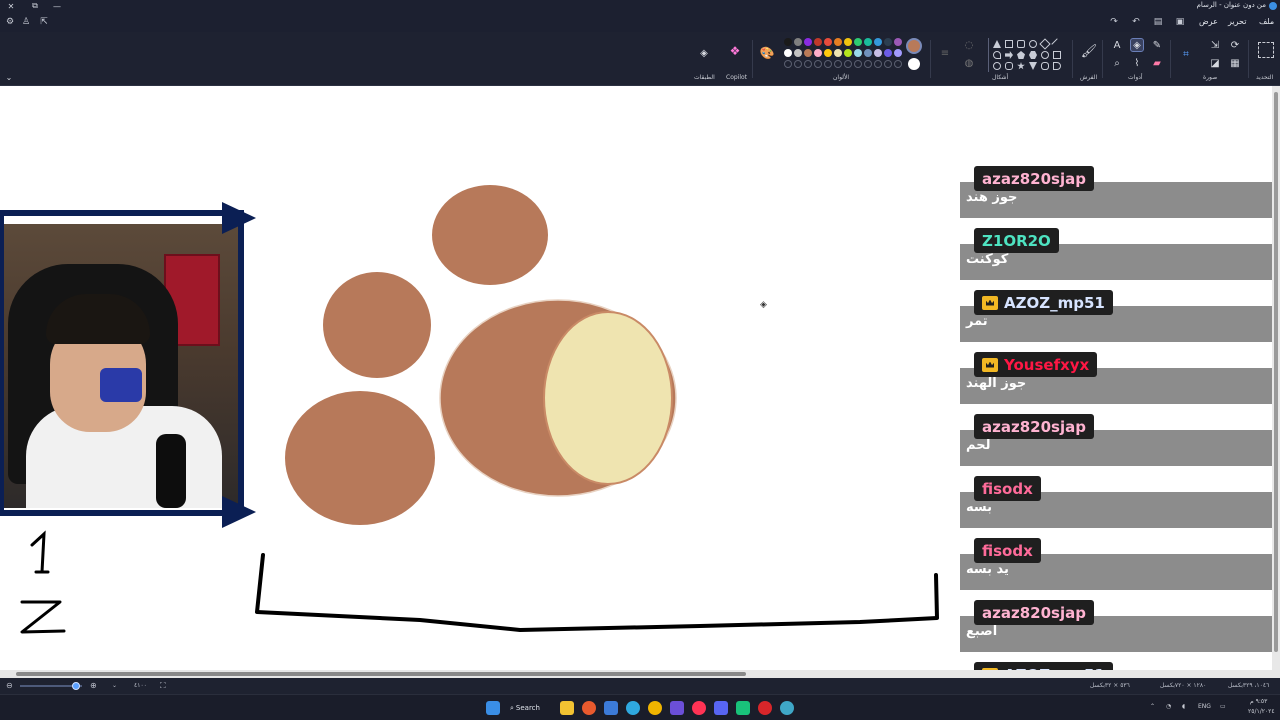 The height and width of the screenshot is (720, 1280). I want to click on line-width-icon: ≡, so click(945, 53).